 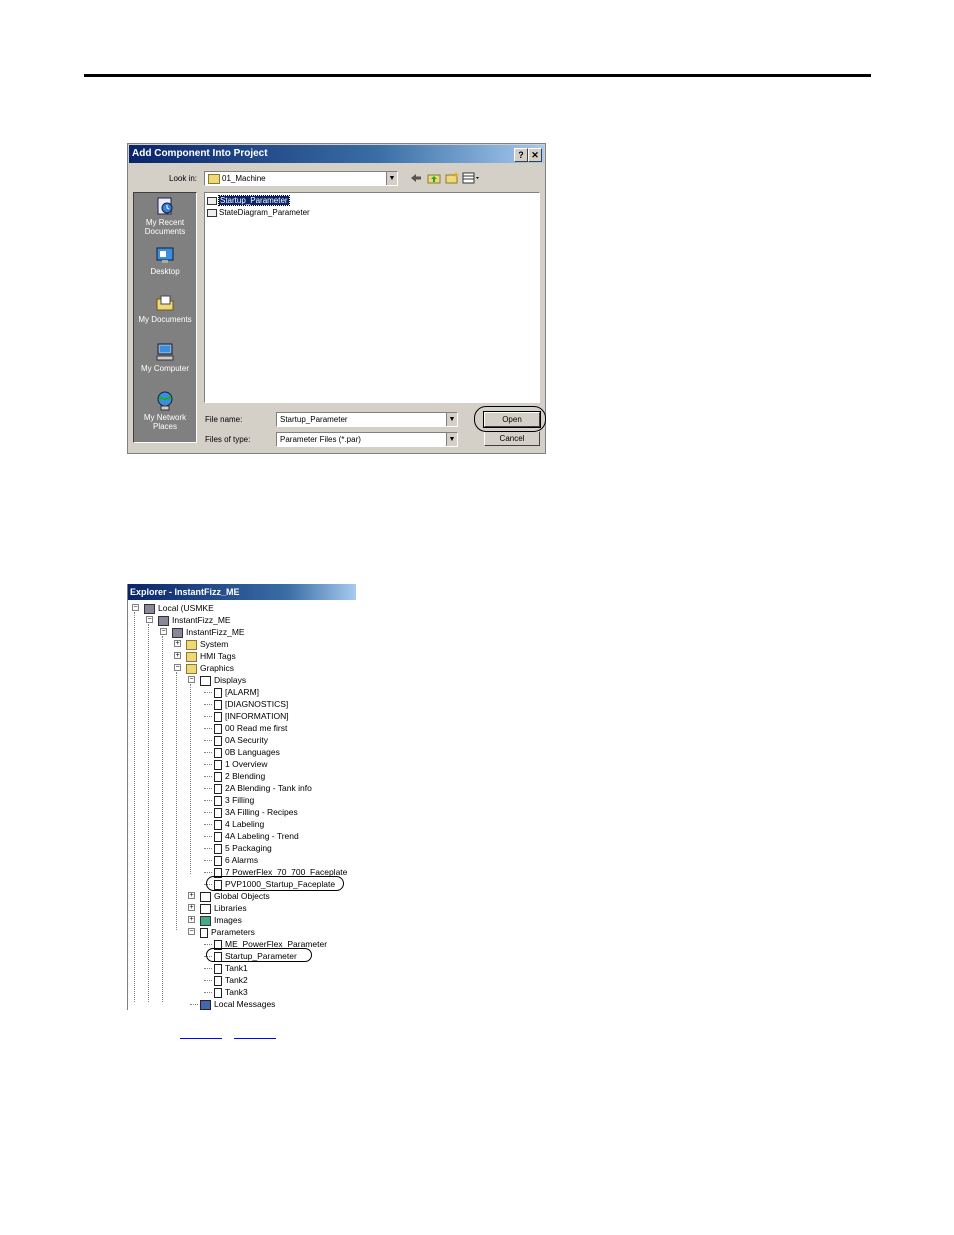 I want to click on tree-node: Local Messages, so click(x=237, y=1004).